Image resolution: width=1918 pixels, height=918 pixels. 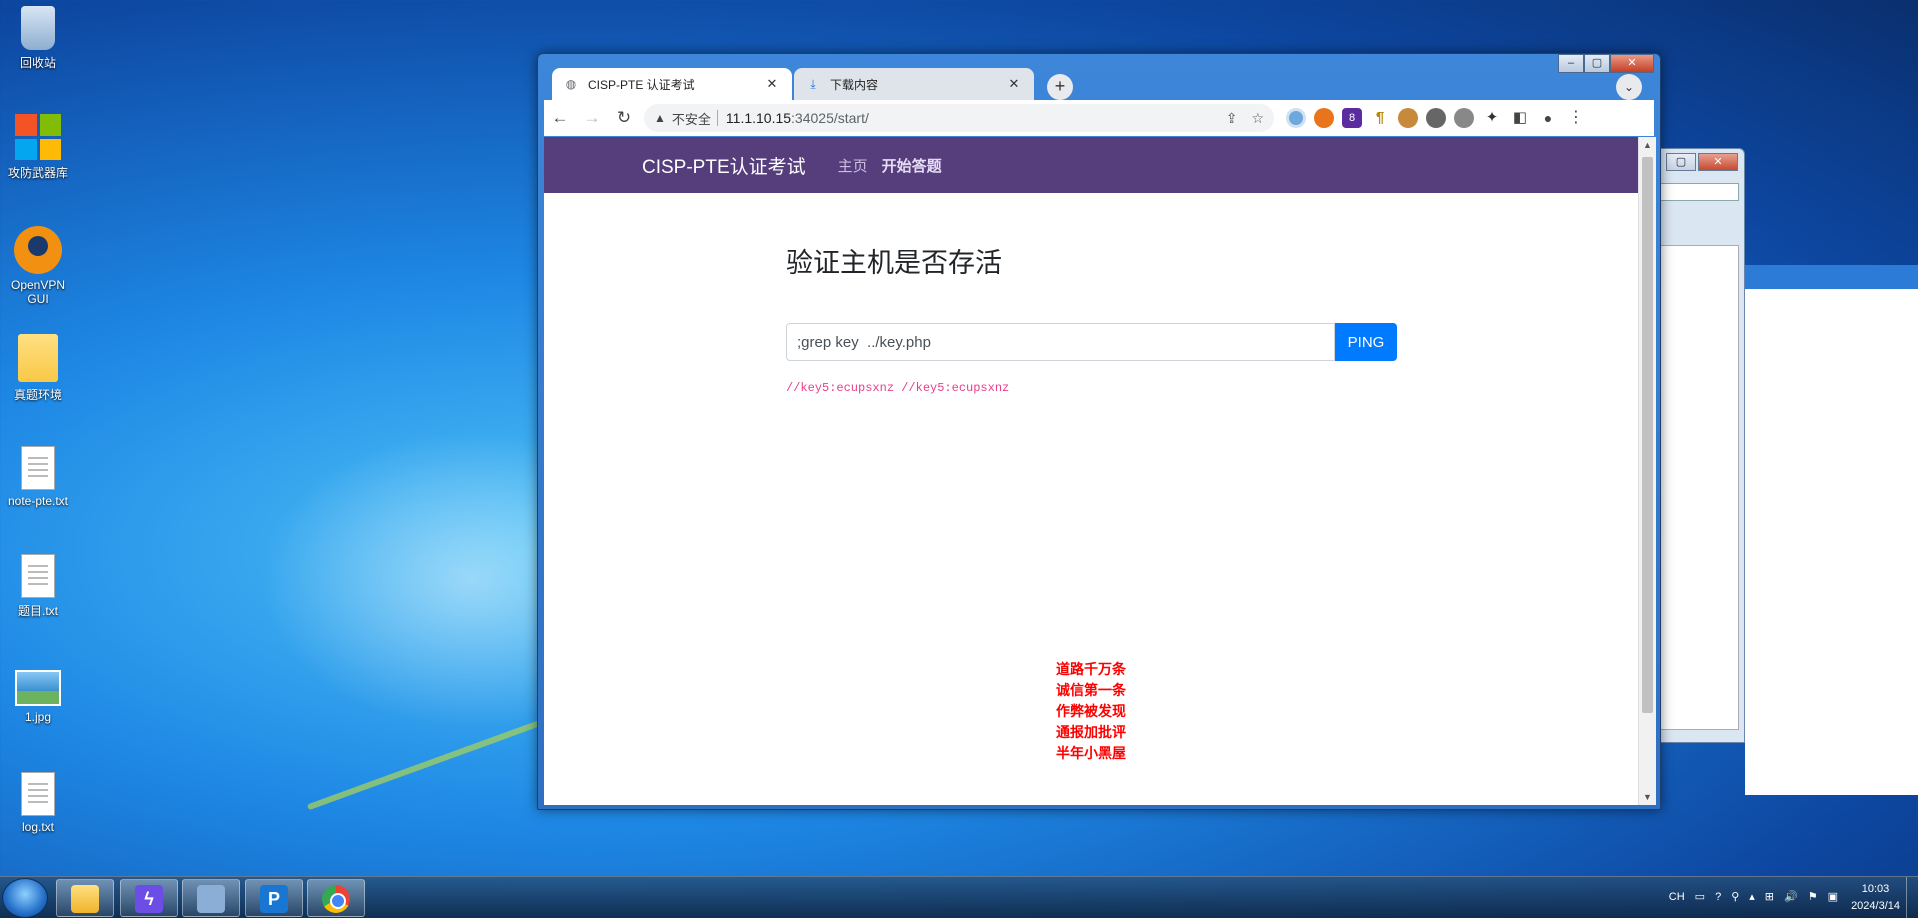 I want to click on ping-button: PING, so click(x=1366, y=342).